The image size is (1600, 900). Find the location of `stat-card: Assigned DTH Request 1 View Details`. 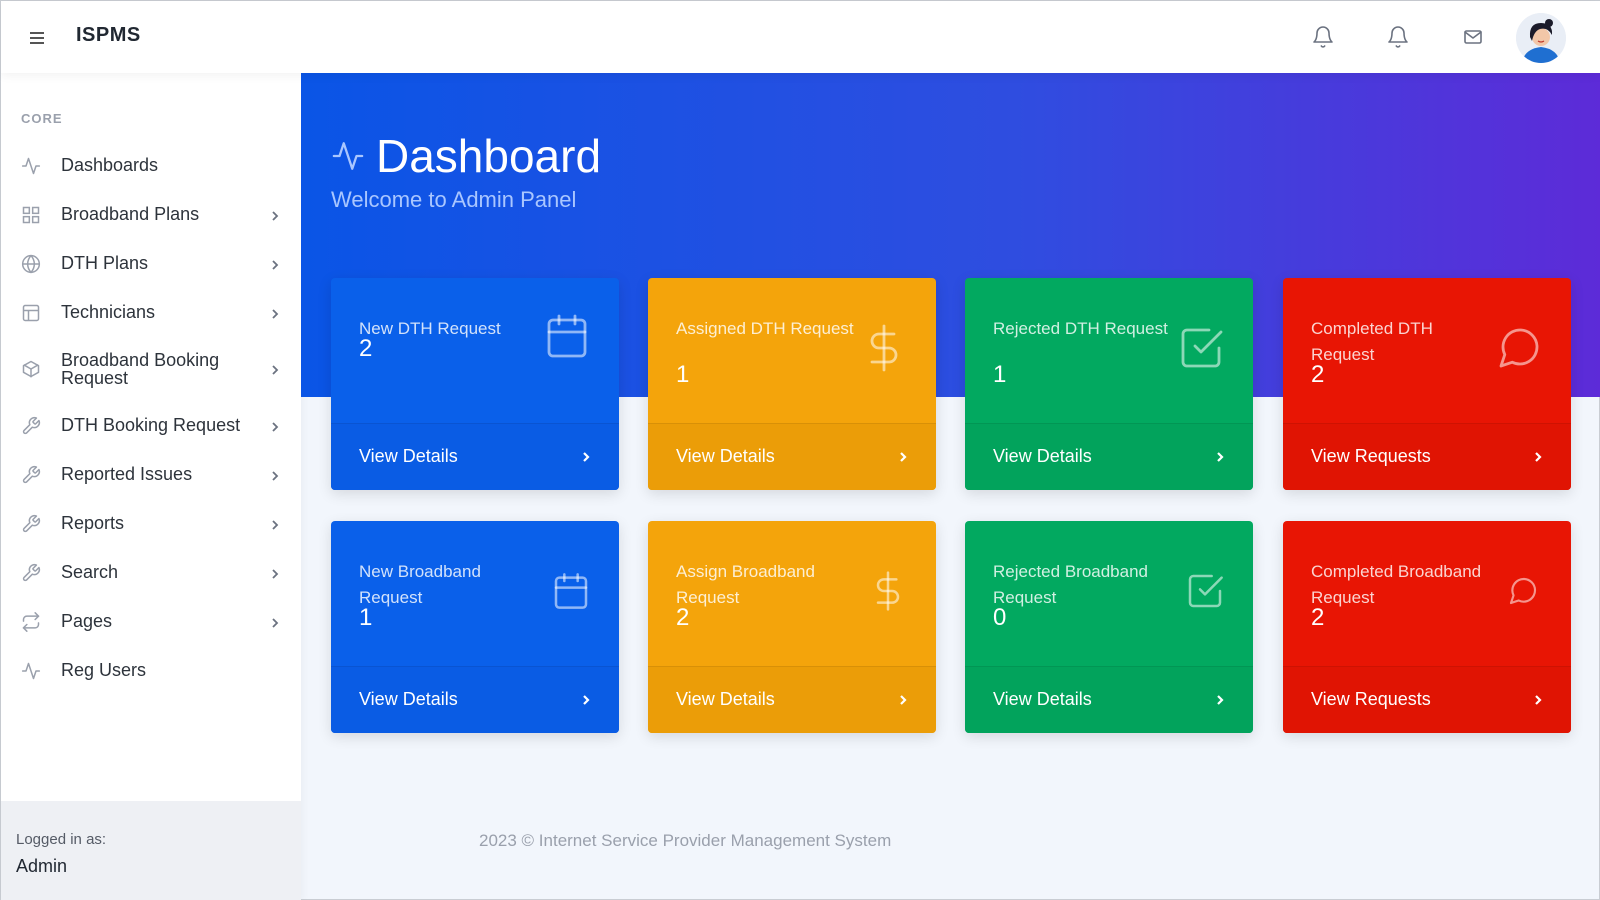

stat-card: Assigned DTH Request 1 View Details is located at coordinates (792, 384).